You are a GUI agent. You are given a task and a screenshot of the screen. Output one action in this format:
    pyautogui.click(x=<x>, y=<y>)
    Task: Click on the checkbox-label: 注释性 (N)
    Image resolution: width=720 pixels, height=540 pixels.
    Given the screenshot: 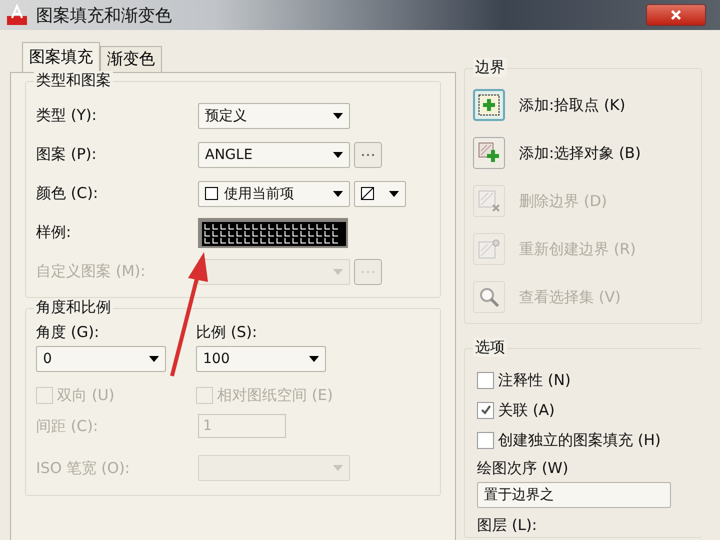 What is the action you would take?
    pyautogui.click(x=534, y=380)
    